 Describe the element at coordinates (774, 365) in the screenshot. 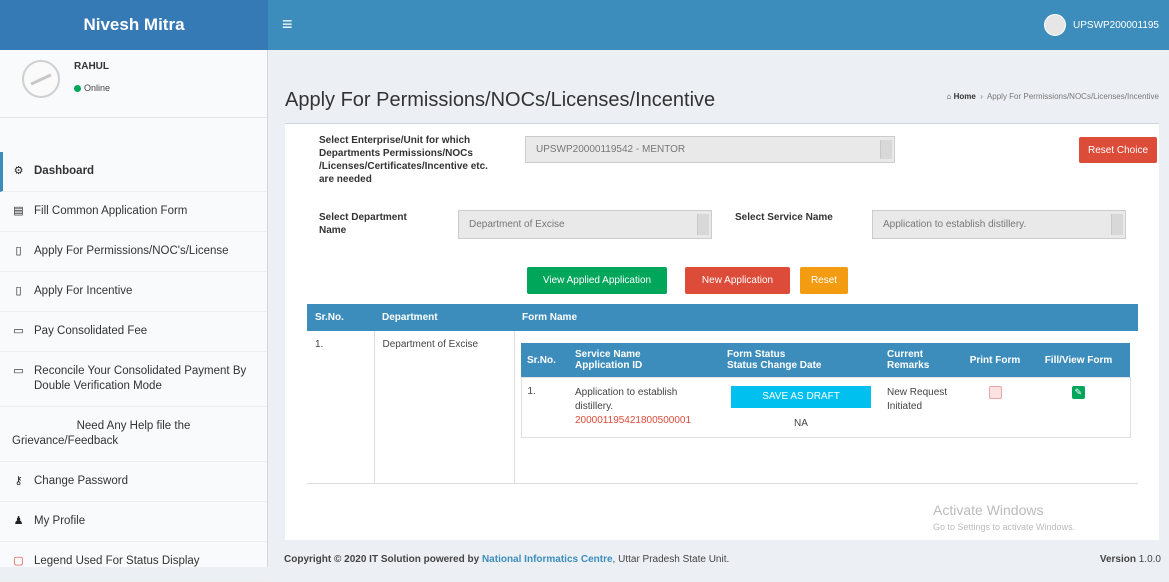

I see `inner-col-date: Status Change Date` at that location.